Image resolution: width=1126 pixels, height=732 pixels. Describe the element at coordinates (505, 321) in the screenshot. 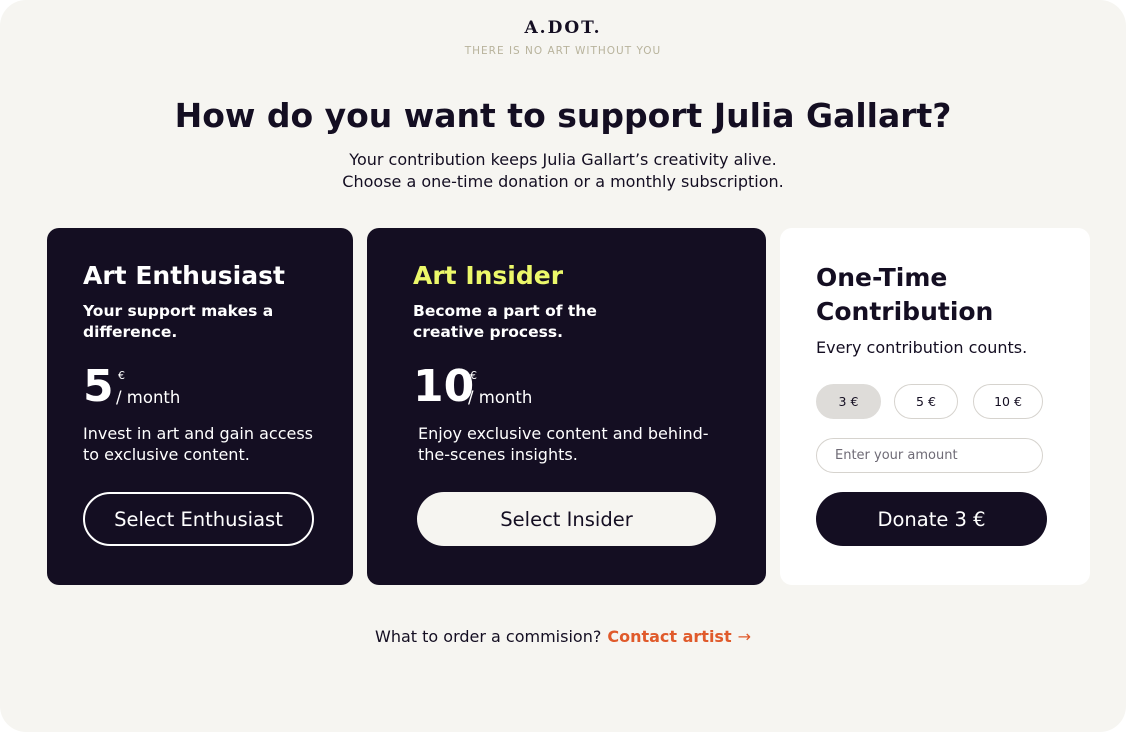

I see `plan-tagline: Become a part of the creative process.` at that location.